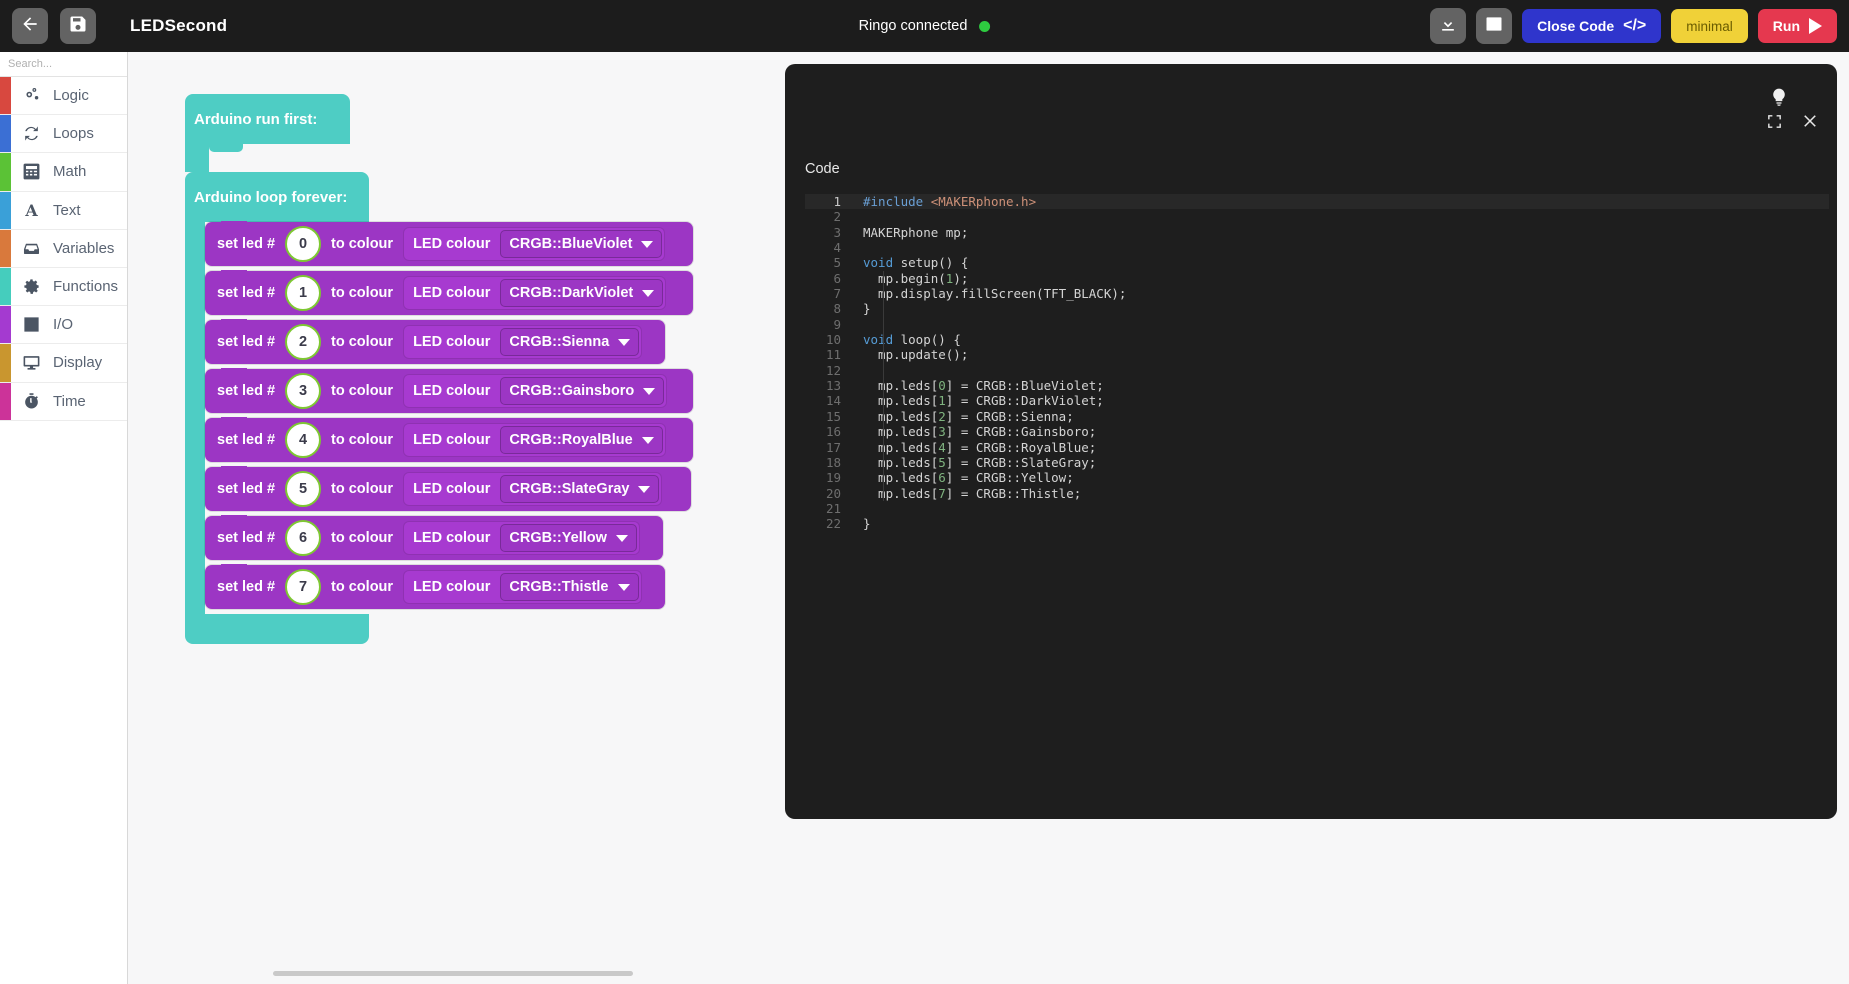 The height and width of the screenshot is (984, 1849). Describe the element at coordinates (439, 133) in the screenshot. I see `arduino-setup-block: Arduino run first:` at that location.